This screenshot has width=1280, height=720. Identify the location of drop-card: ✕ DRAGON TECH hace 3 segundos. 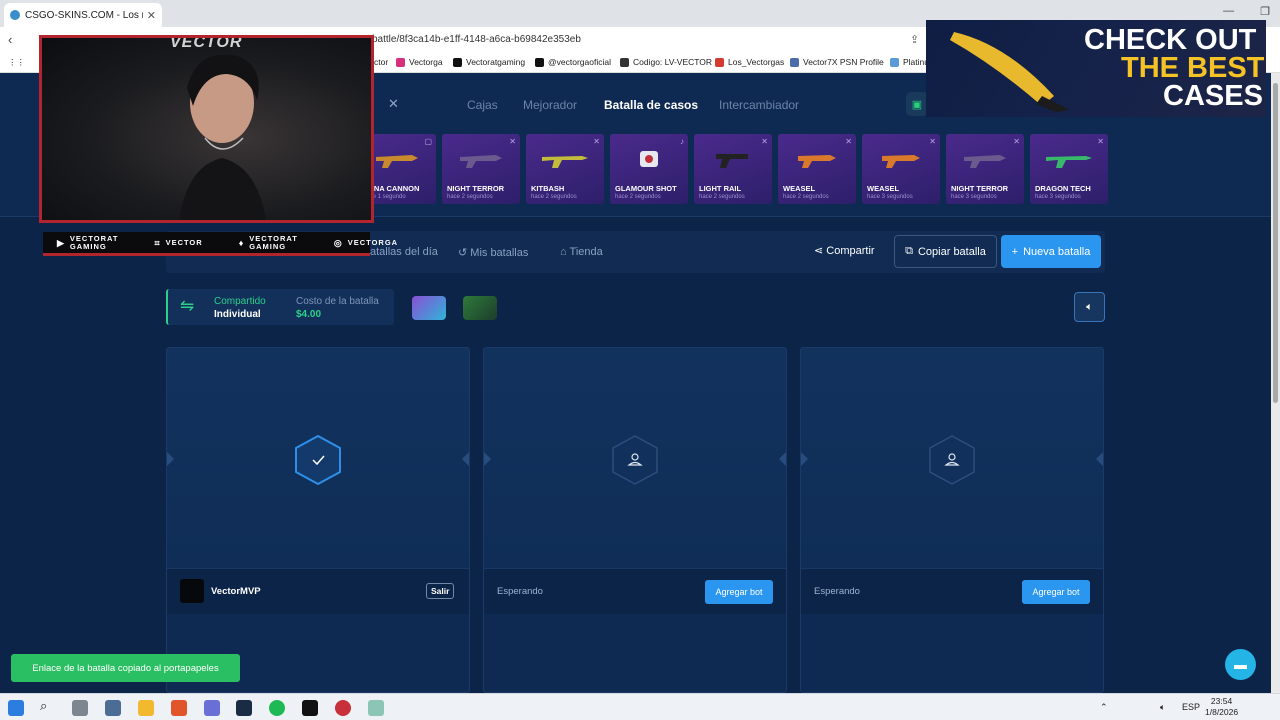
(1069, 169).